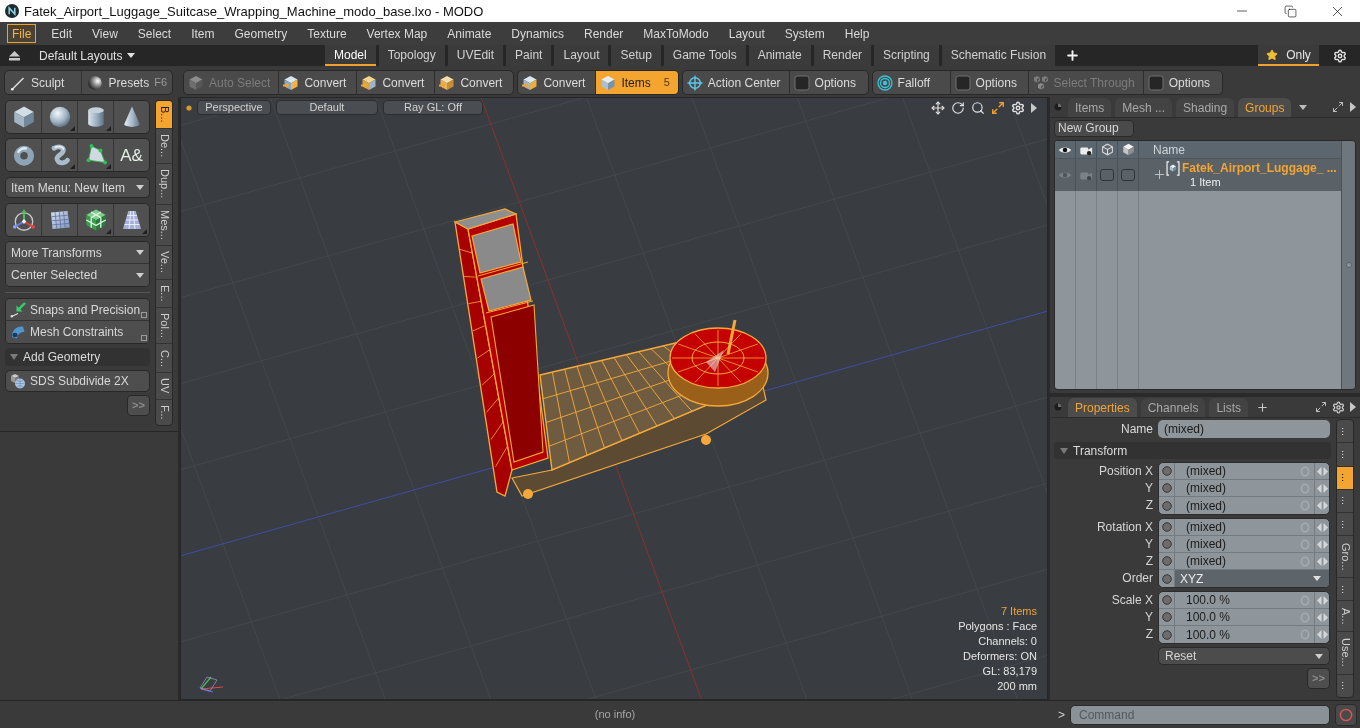  I want to click on menu-item: Edit, so click(62, 33).